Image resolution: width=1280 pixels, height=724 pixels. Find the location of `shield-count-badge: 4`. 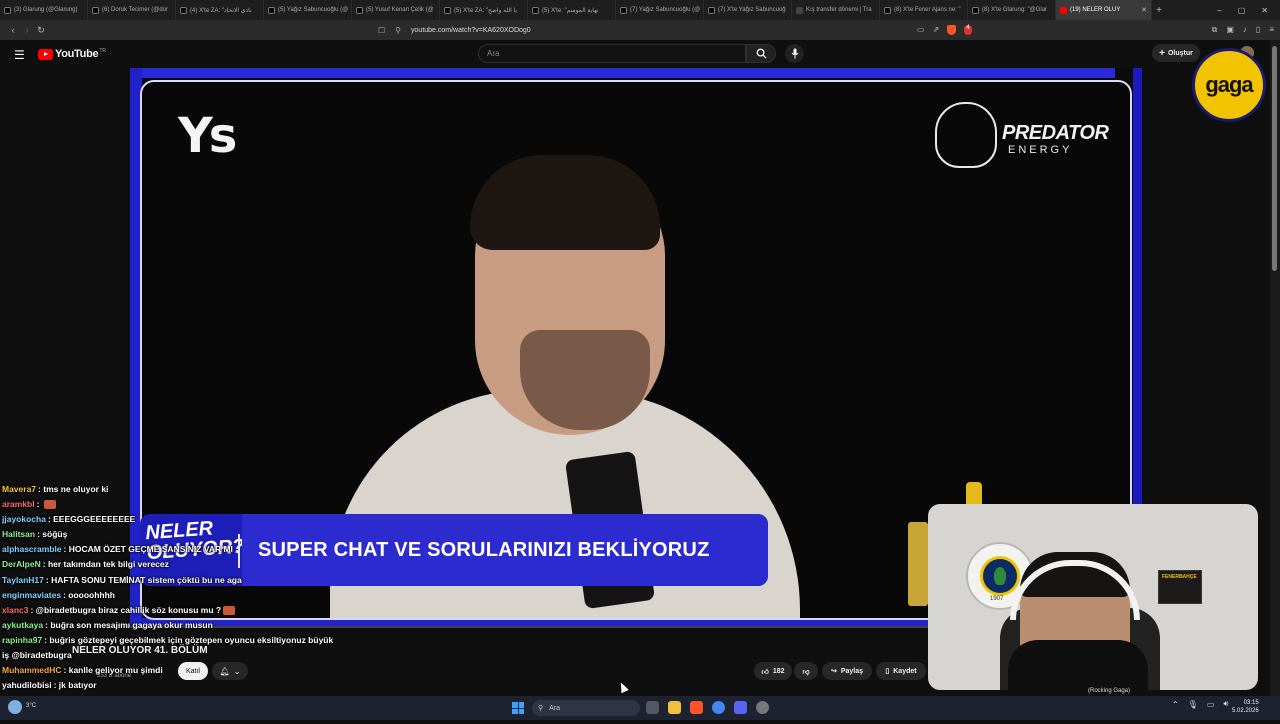

shield-count-badge: 4 is located at coordinates (968, 30).